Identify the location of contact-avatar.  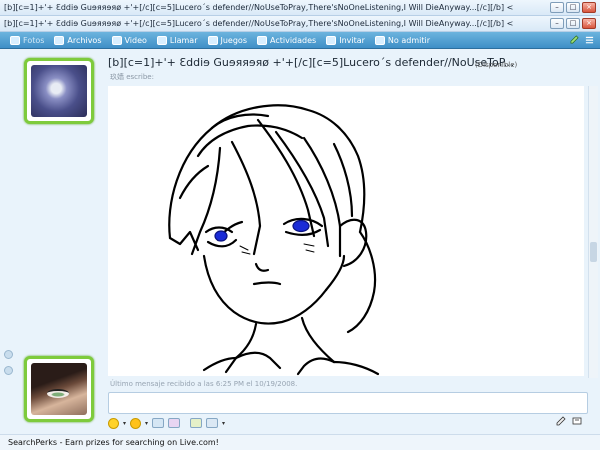
(59, 91).